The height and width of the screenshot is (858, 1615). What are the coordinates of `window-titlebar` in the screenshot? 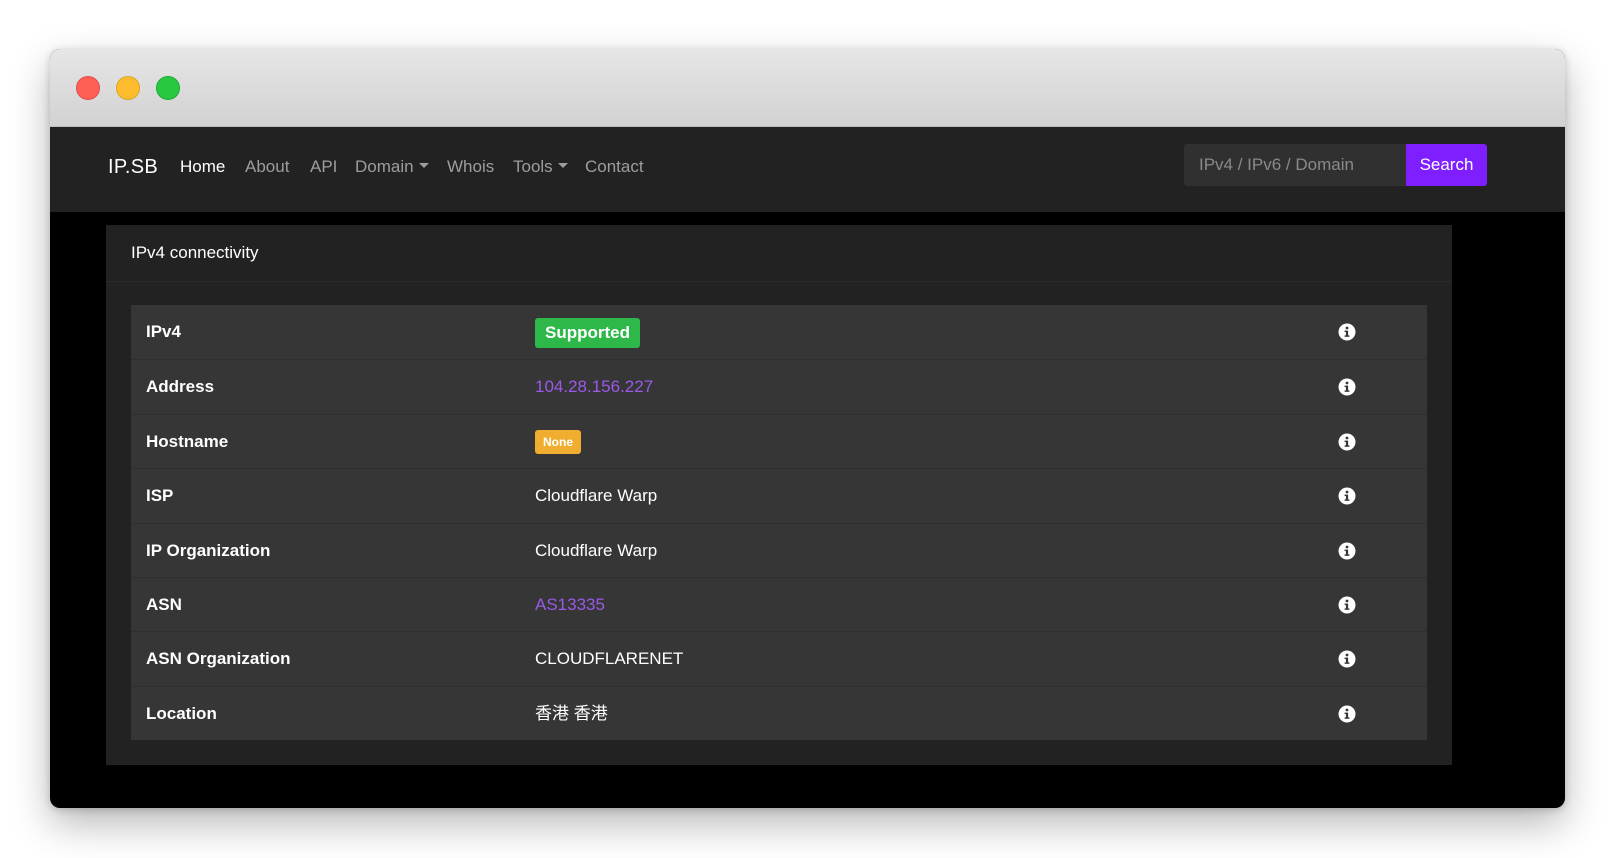 It's located at (807, 88).